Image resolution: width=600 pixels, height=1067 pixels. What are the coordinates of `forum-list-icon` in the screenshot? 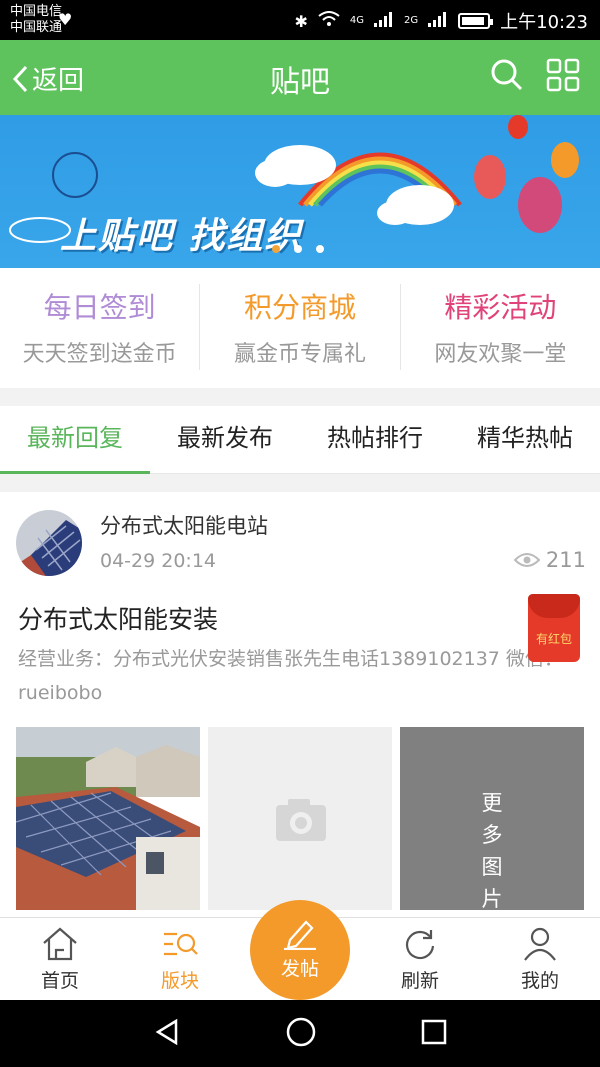 It's located at (181, 944).